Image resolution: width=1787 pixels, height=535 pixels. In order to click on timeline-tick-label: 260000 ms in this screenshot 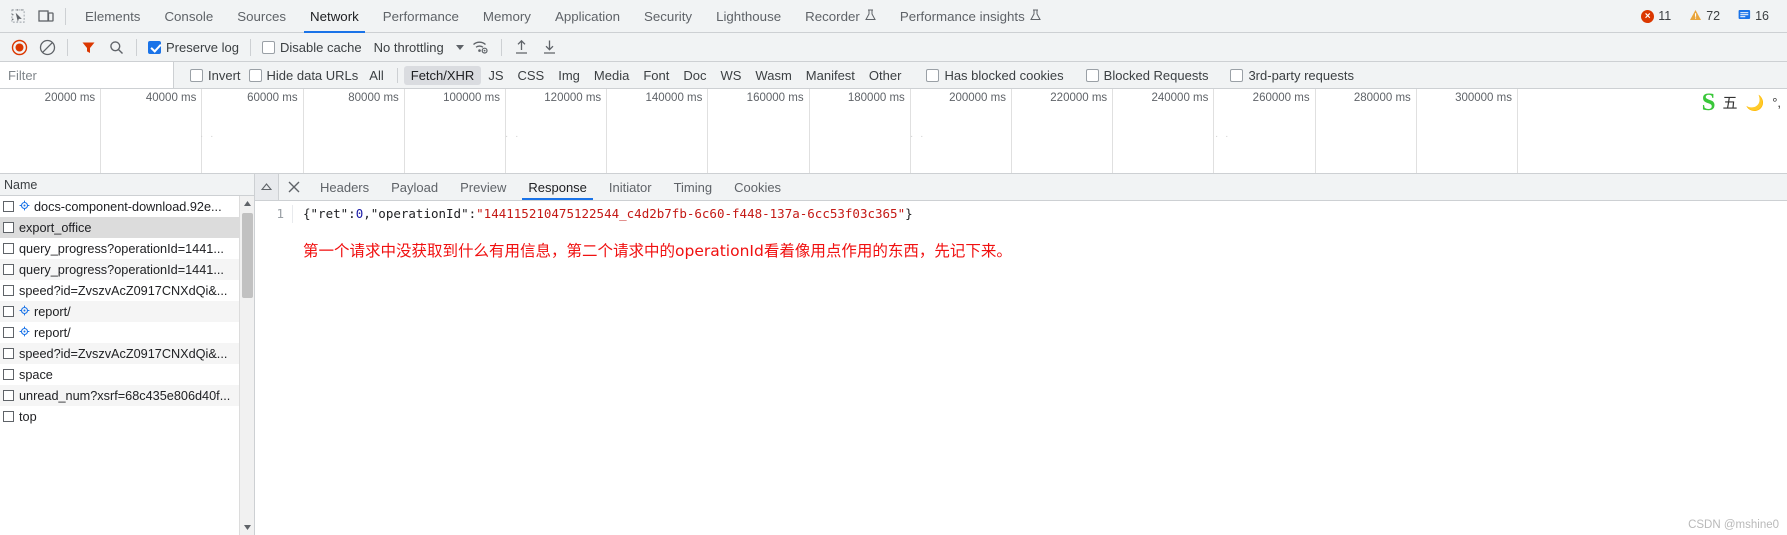, I will do `click(1281, 98)`.